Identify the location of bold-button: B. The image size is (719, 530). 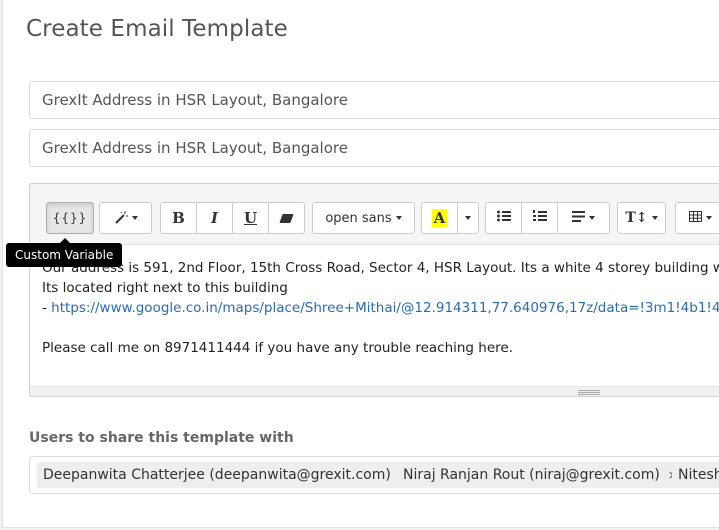
(178, 218).